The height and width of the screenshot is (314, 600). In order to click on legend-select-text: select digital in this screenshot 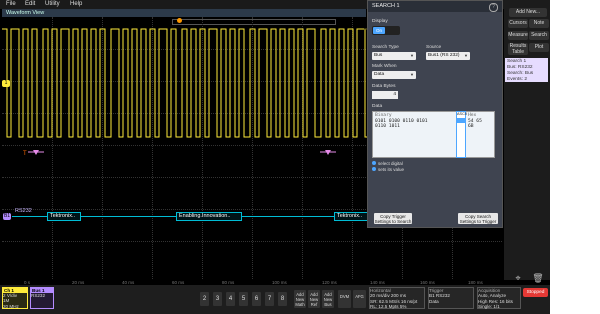, I will do `click(390, 163)`.